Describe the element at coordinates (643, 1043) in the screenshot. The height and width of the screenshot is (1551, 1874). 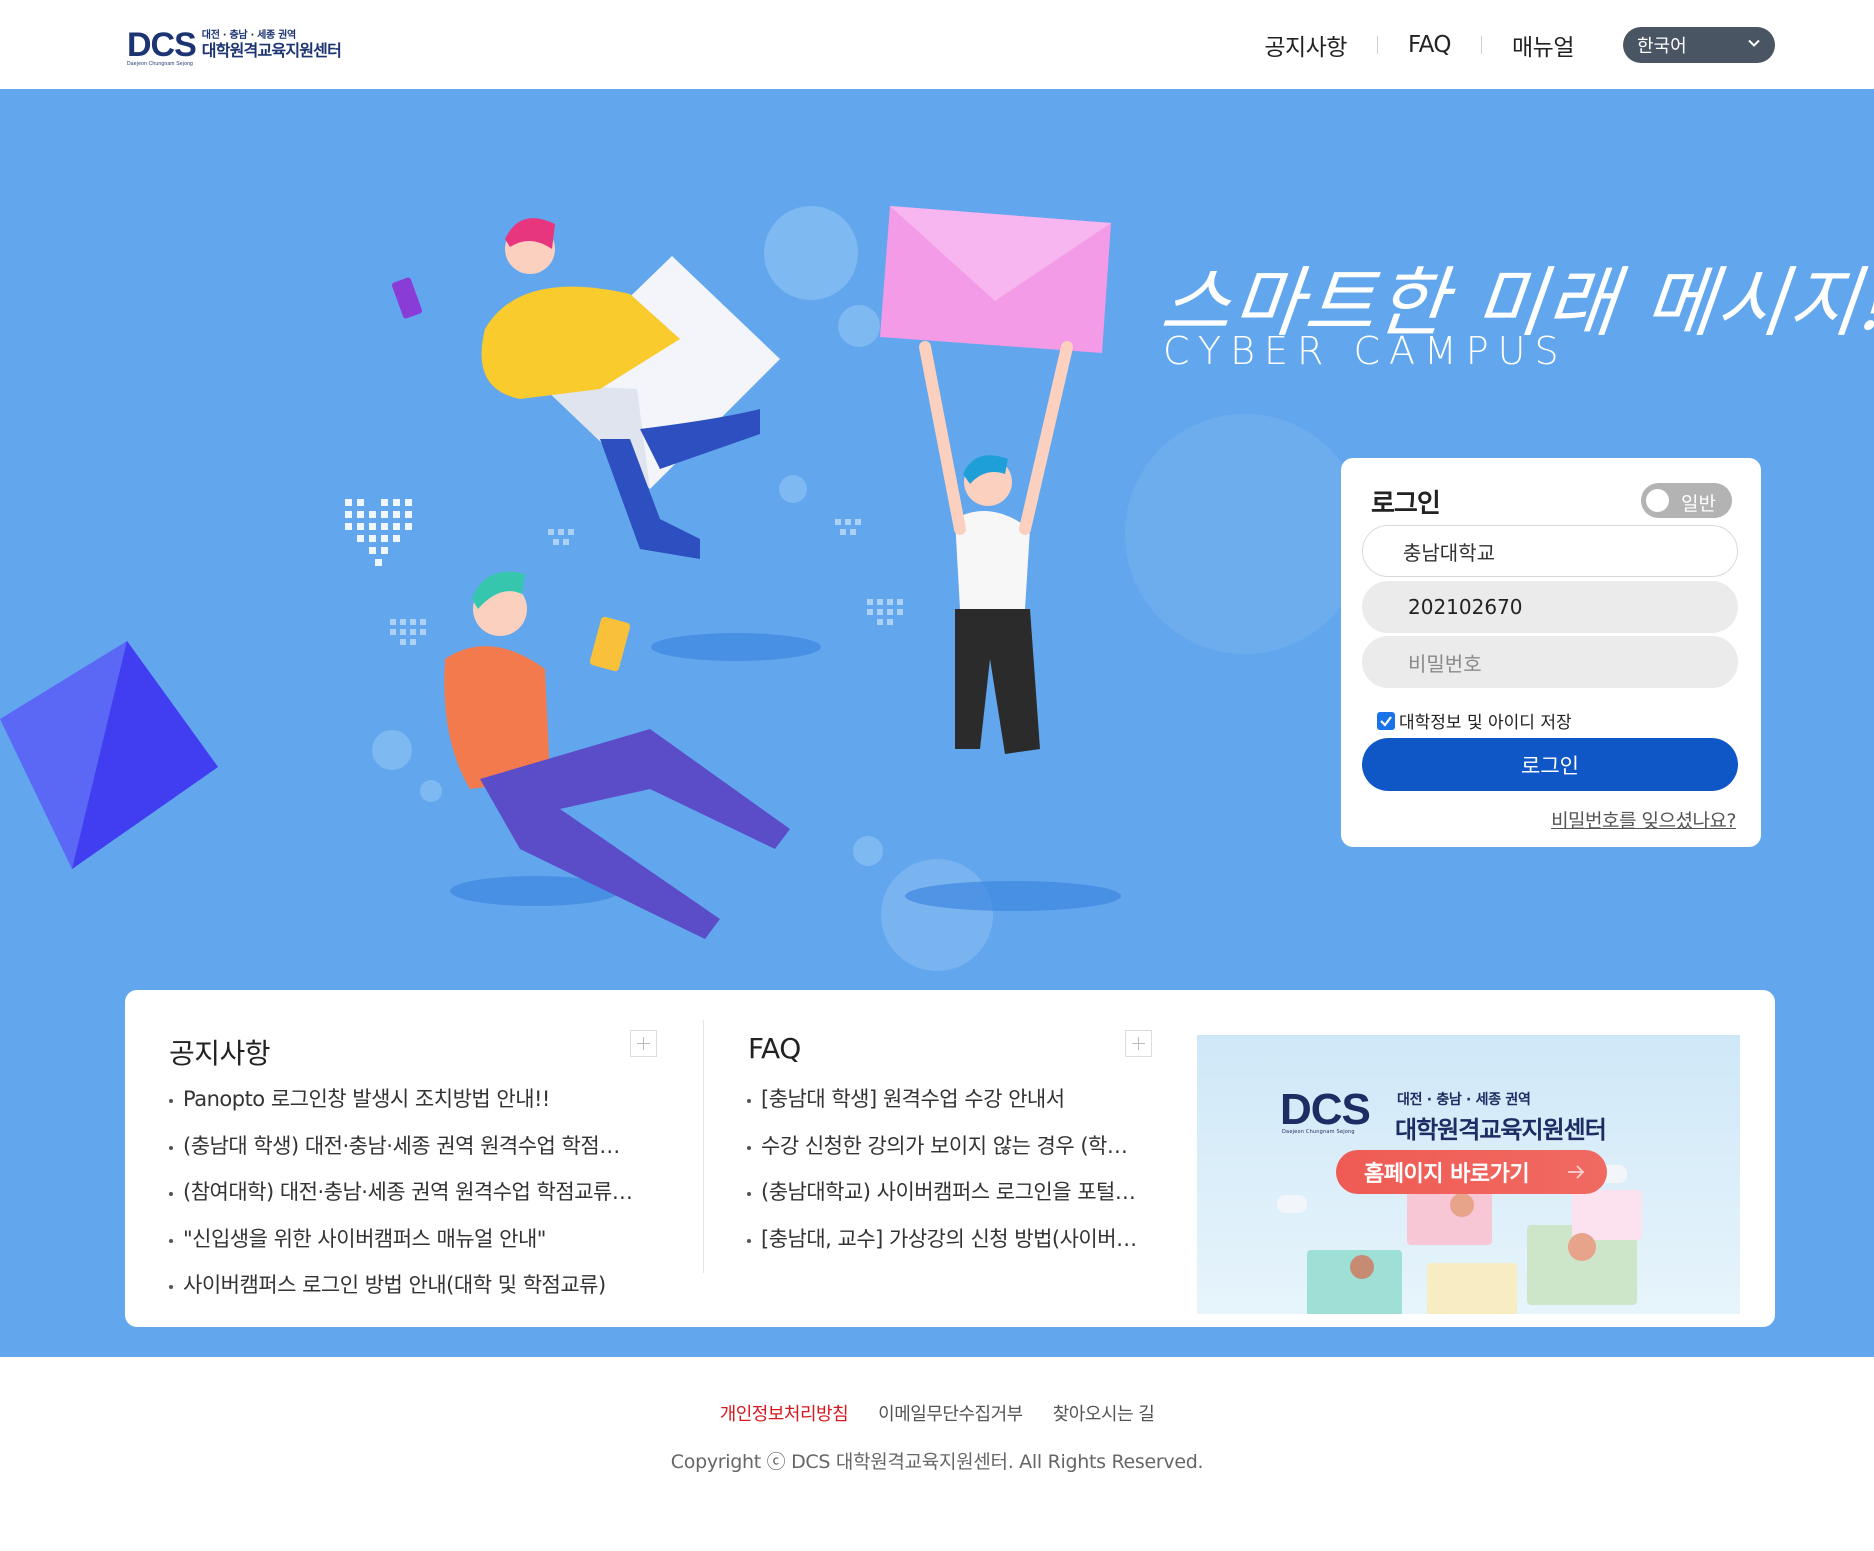
I see `notice-more-plus-icon` at that location.